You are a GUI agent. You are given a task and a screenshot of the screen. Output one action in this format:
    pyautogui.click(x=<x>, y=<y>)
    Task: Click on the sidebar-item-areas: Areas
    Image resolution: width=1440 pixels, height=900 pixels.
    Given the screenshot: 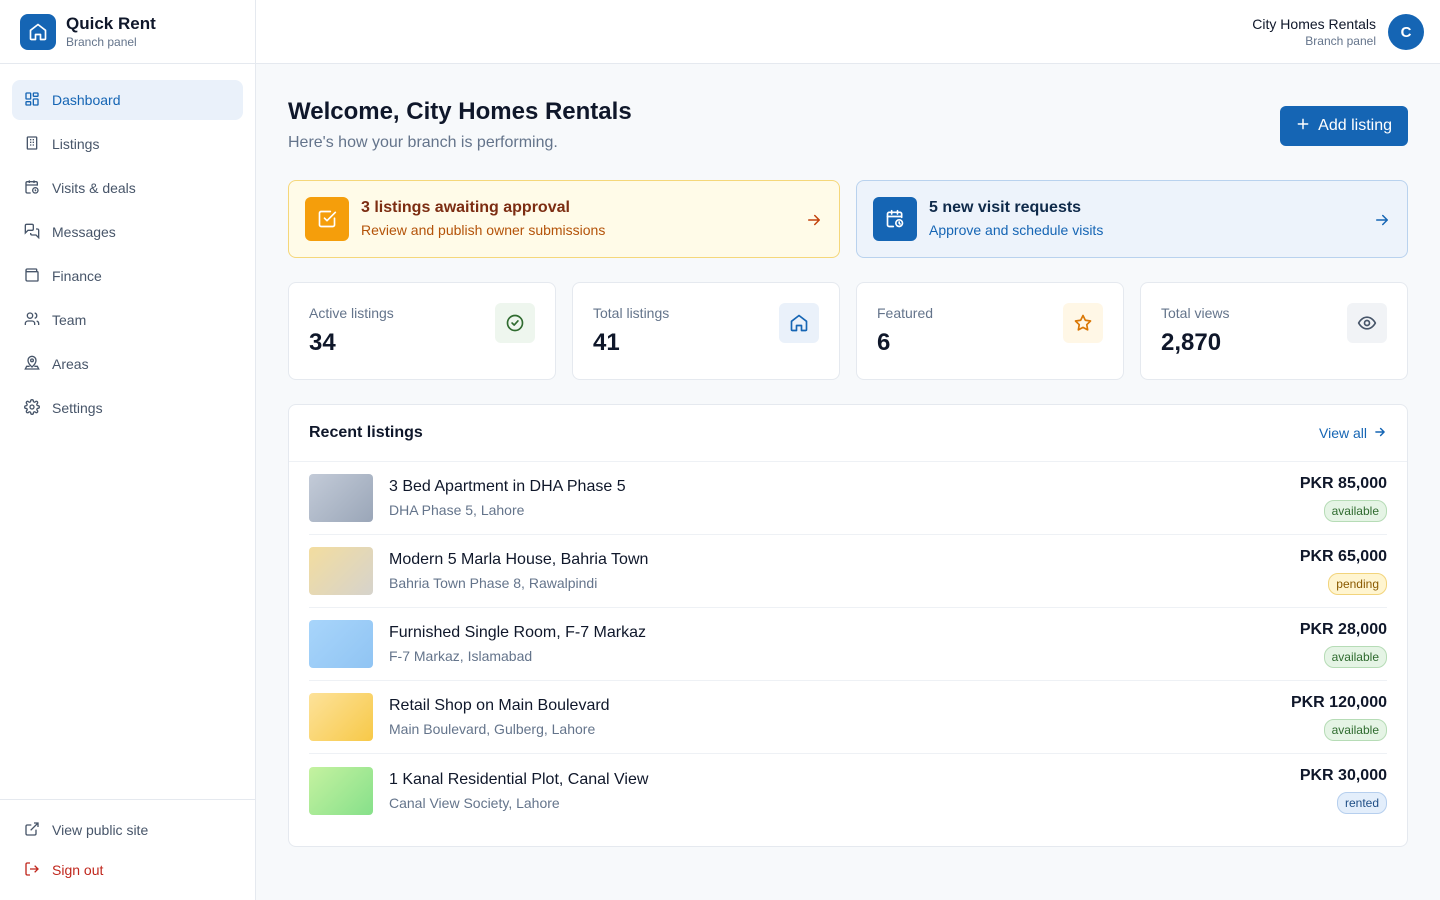 What is the action you would take?
    pyautogui.click(x=127, y=364)
    